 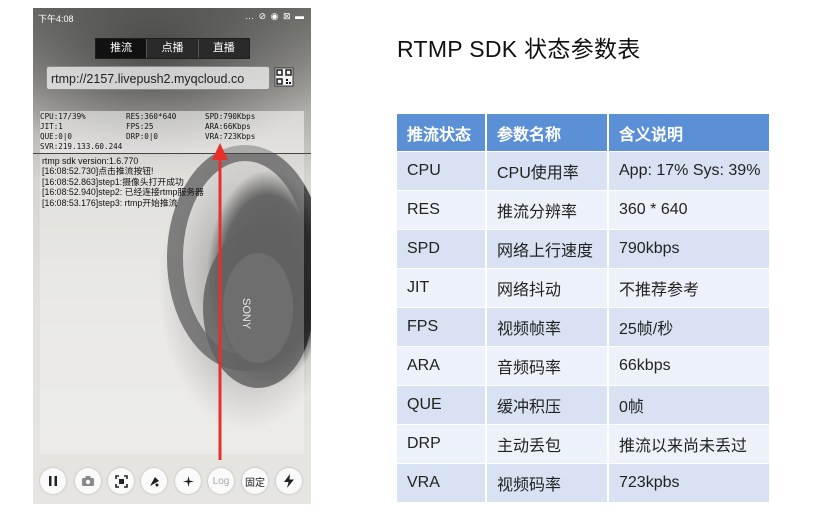 I want to click on table-row: RES 推流分辨率 360 * 640, so click(x=583, y=210).